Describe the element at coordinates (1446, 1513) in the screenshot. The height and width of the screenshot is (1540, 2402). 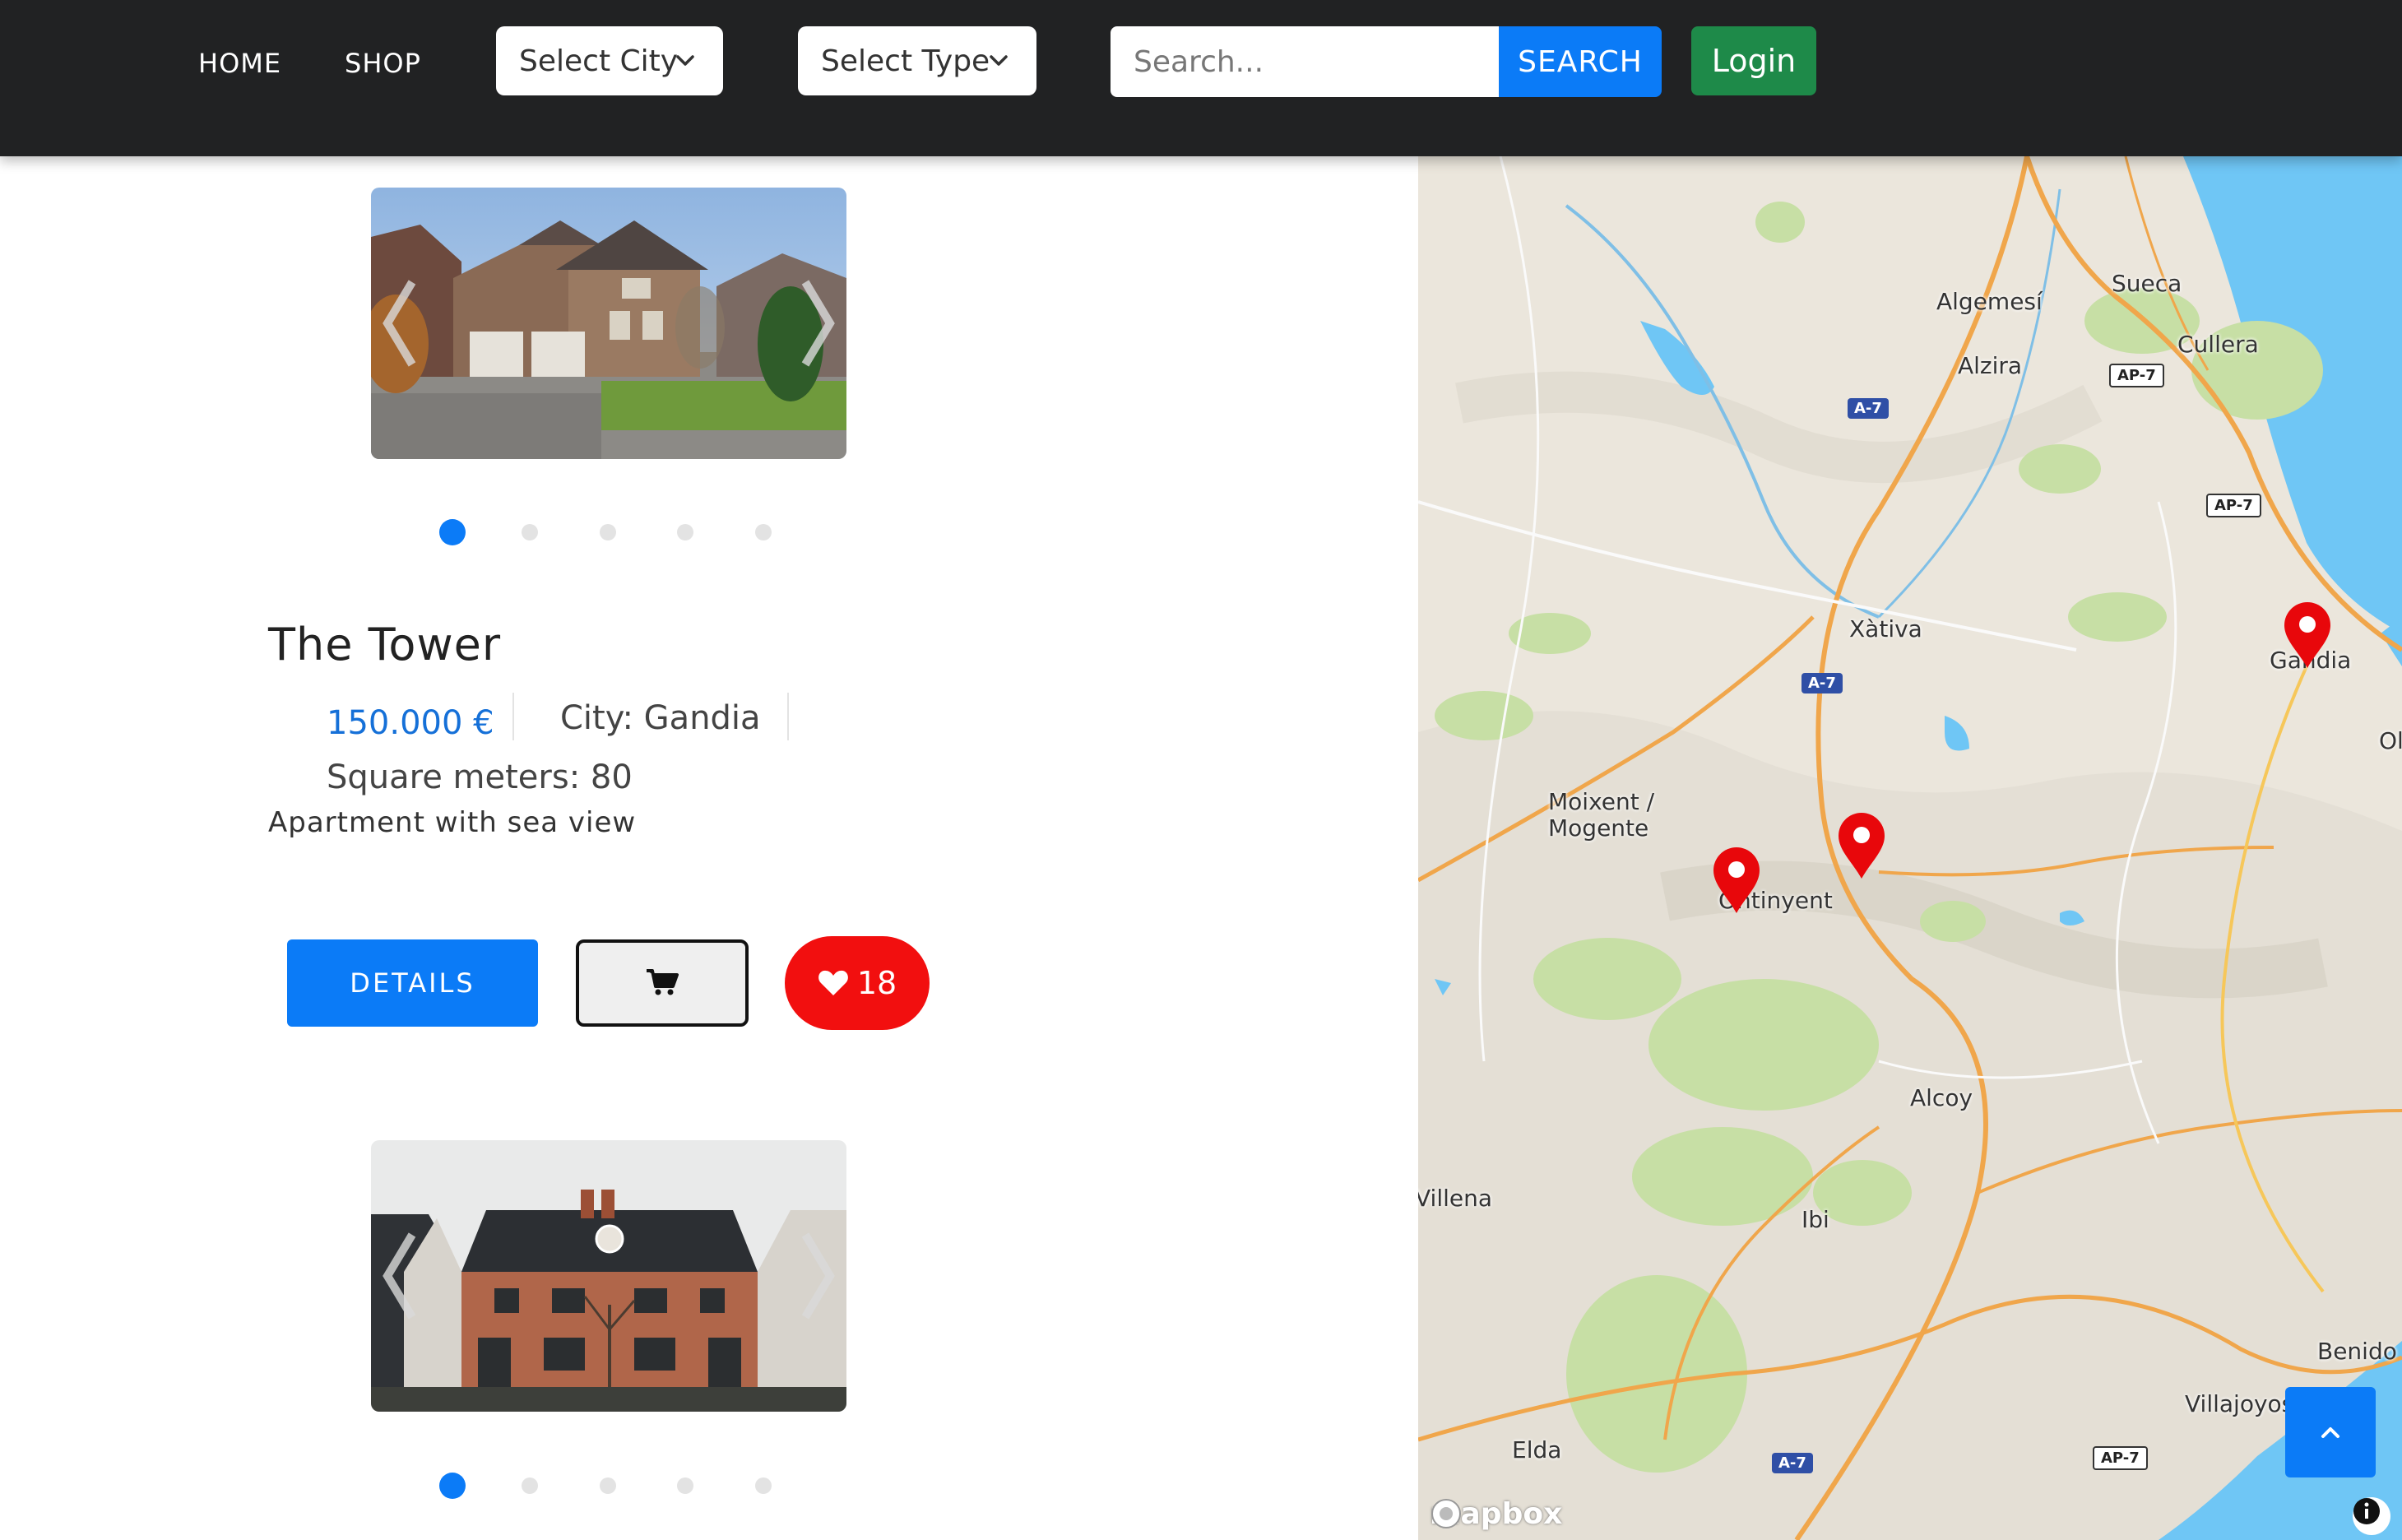
I see `mapbox-icon` at that location.